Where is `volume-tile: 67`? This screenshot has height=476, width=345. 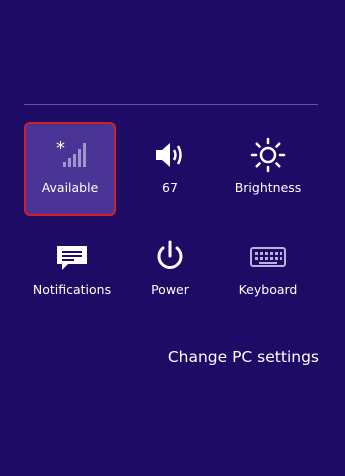
volume-tile: 67 is located at coordinates (170, 169).